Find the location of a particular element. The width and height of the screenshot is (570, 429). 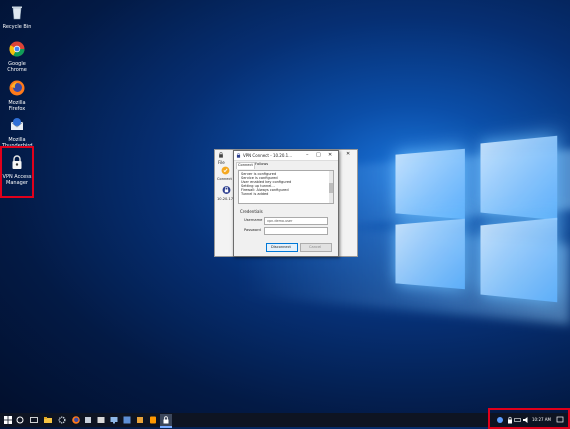

desktop-icon-thunderbird: Mozilla Thunderbird is located at coordinates (17, 133).